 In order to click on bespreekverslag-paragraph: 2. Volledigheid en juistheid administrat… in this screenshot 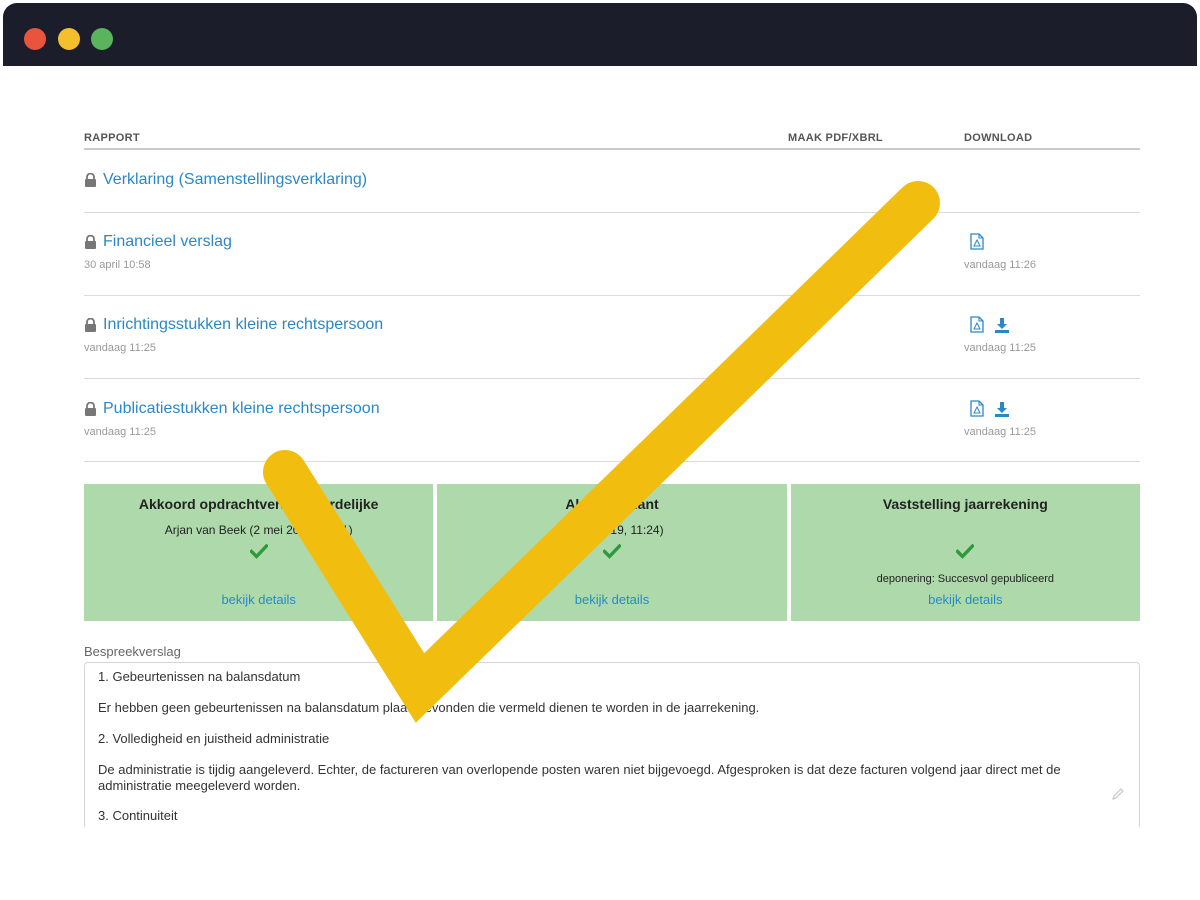, I will do `click(214, 738)`.